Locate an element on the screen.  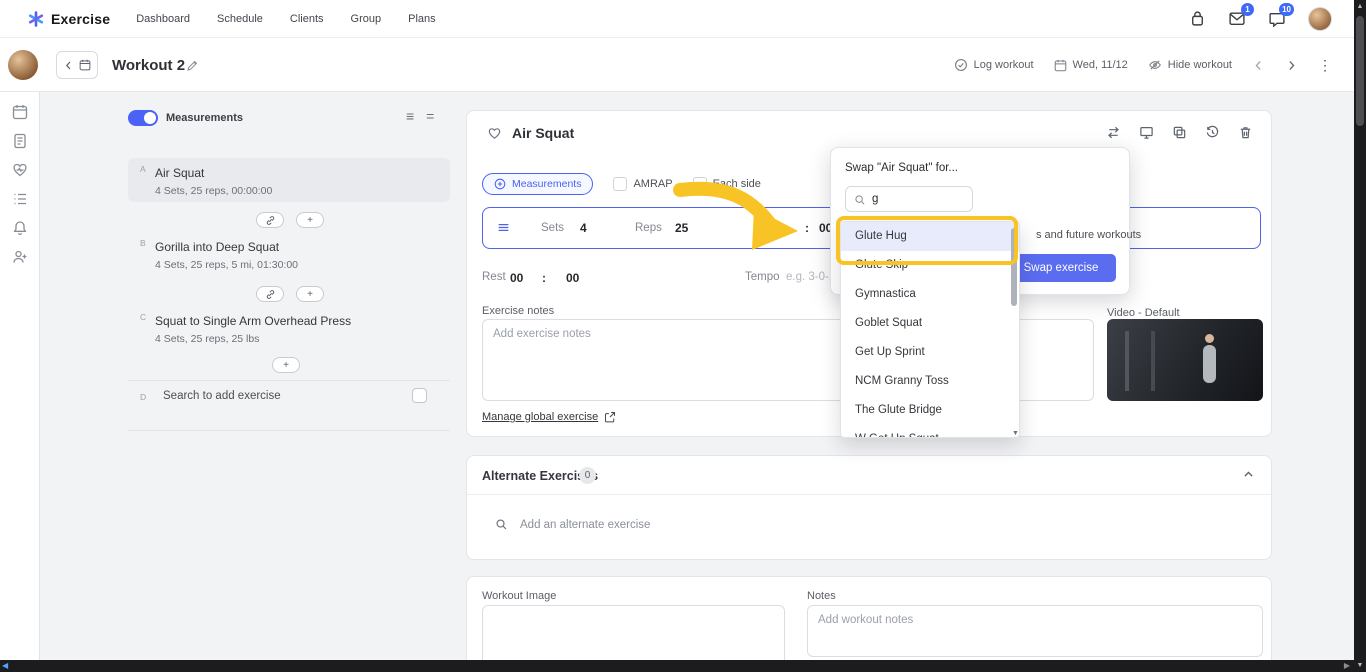
date-label: Wed, 11/12 is located at coordinates (1100, 65).